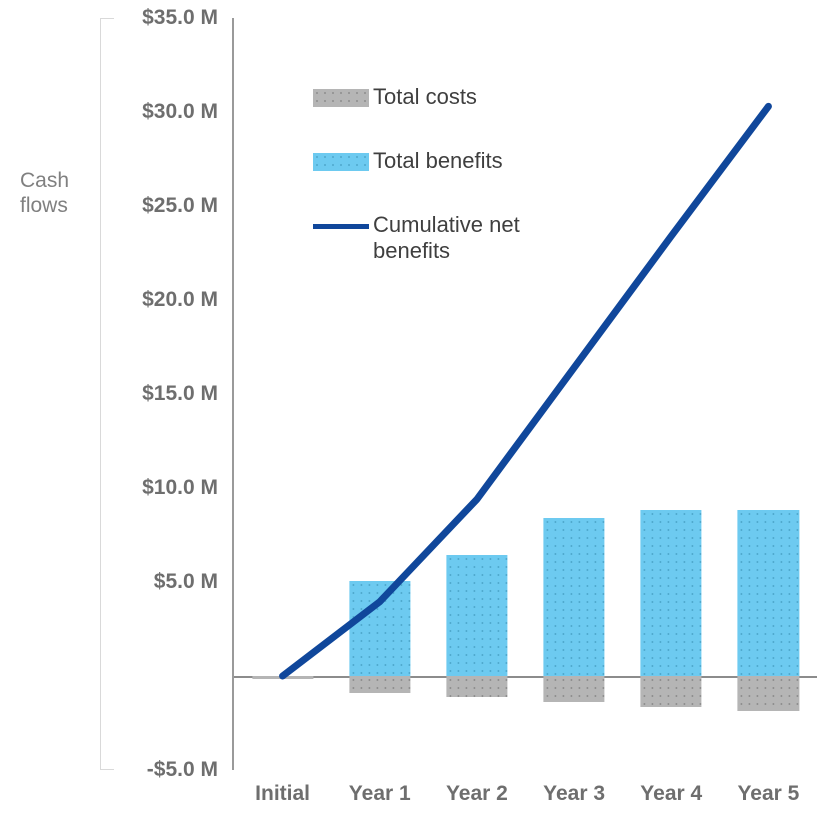  Describe the element at coordinates (185, 581) in the screenshot. I see `y-axis-tick-label: $5.0 M` at that location.